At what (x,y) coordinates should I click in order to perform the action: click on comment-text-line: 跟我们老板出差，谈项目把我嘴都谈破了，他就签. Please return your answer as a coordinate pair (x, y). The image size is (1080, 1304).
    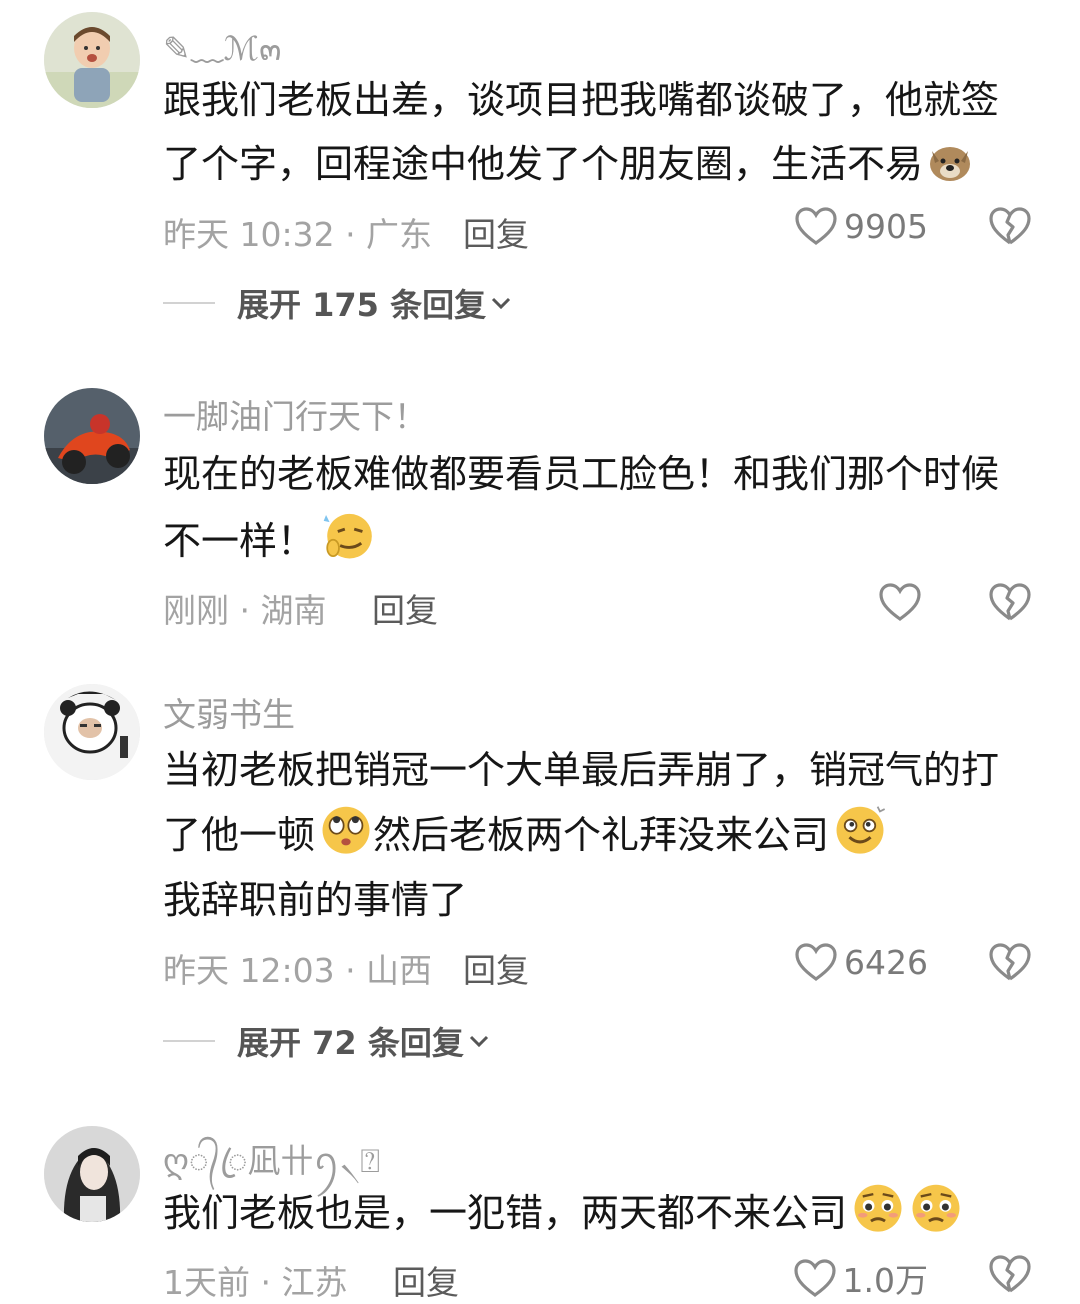
    Looking at the image, I should click on (581, 100).